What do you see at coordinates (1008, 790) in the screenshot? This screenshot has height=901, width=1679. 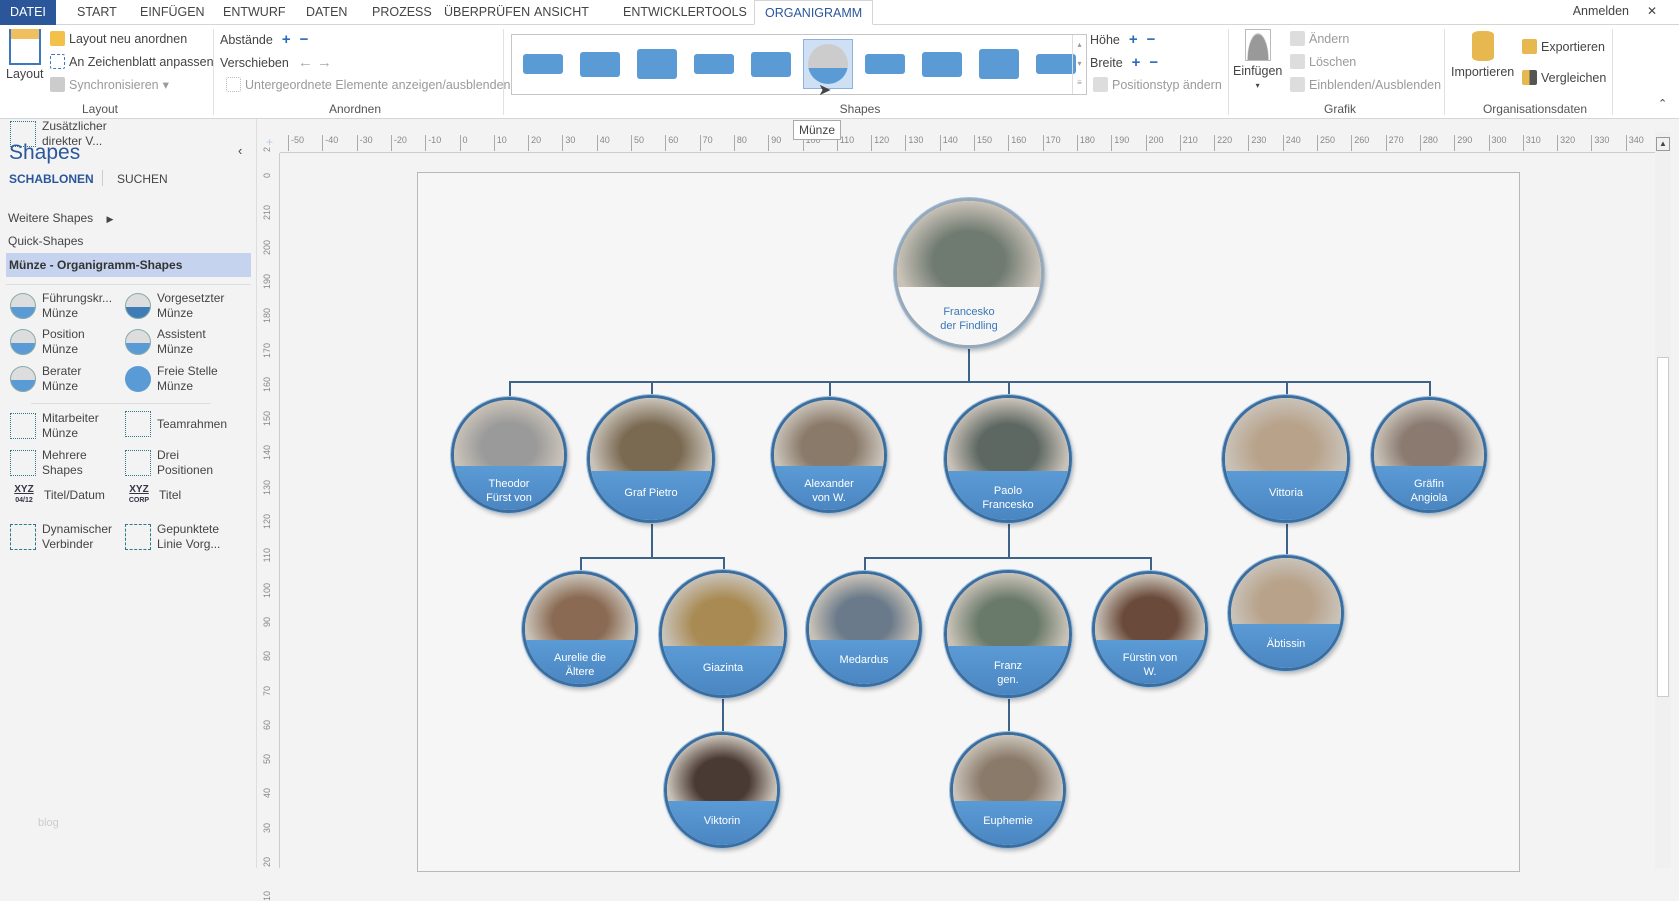 I see `org-node: Euphemie` at bounding box center [1008, 790].